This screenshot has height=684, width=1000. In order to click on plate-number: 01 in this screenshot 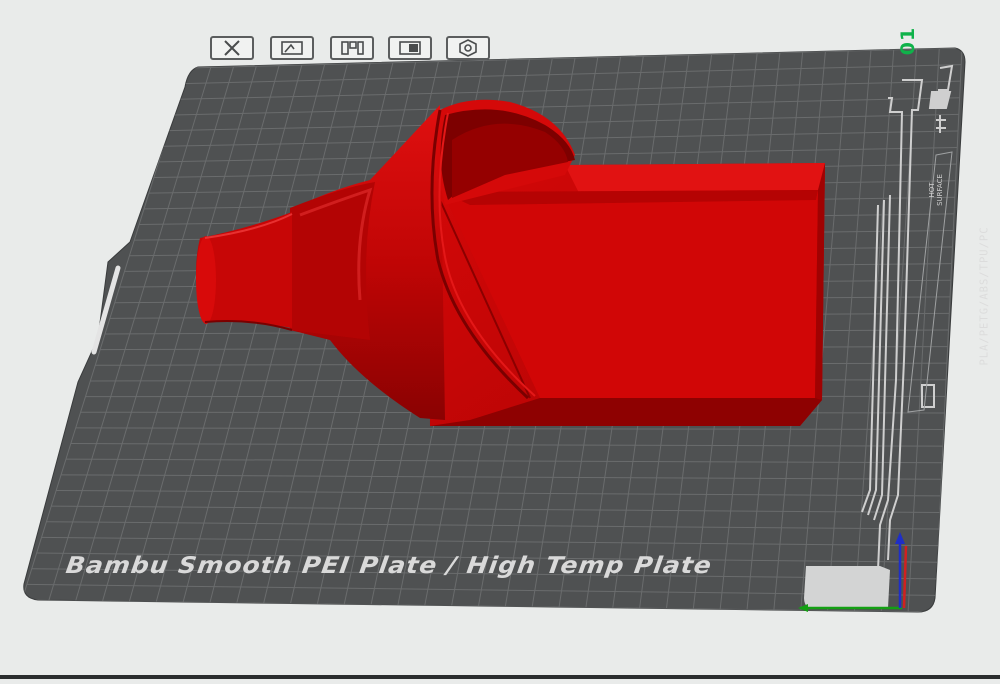, I will do `click(908, 41)`.